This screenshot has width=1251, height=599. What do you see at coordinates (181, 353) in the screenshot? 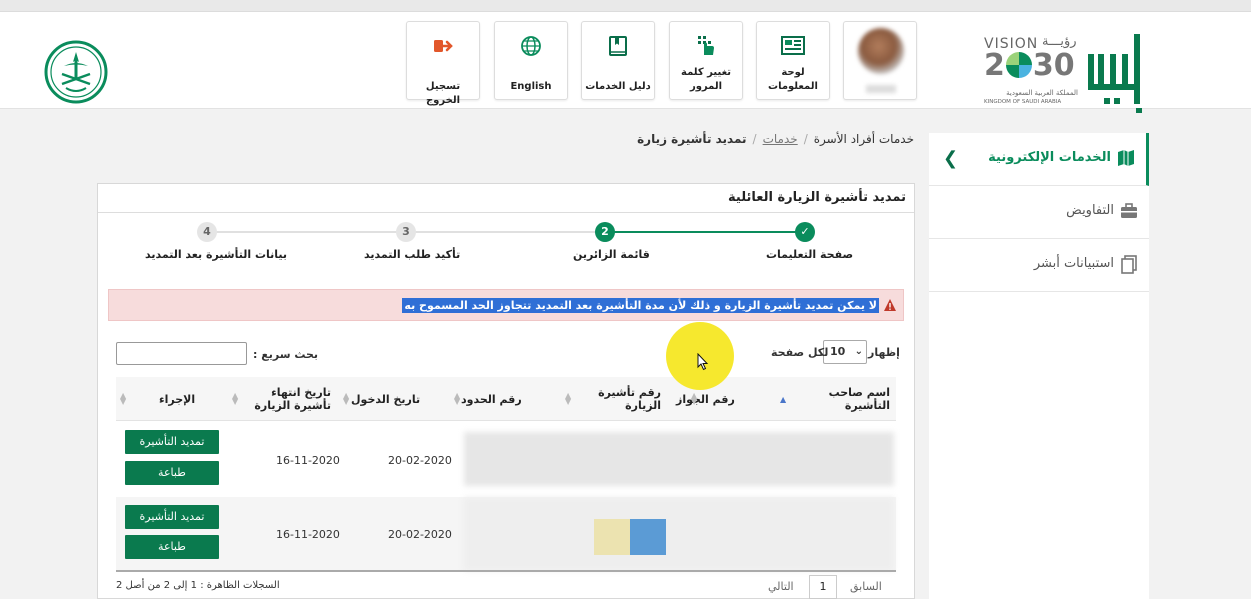
I see `quick-search-input` at bounding box center [181, 353].